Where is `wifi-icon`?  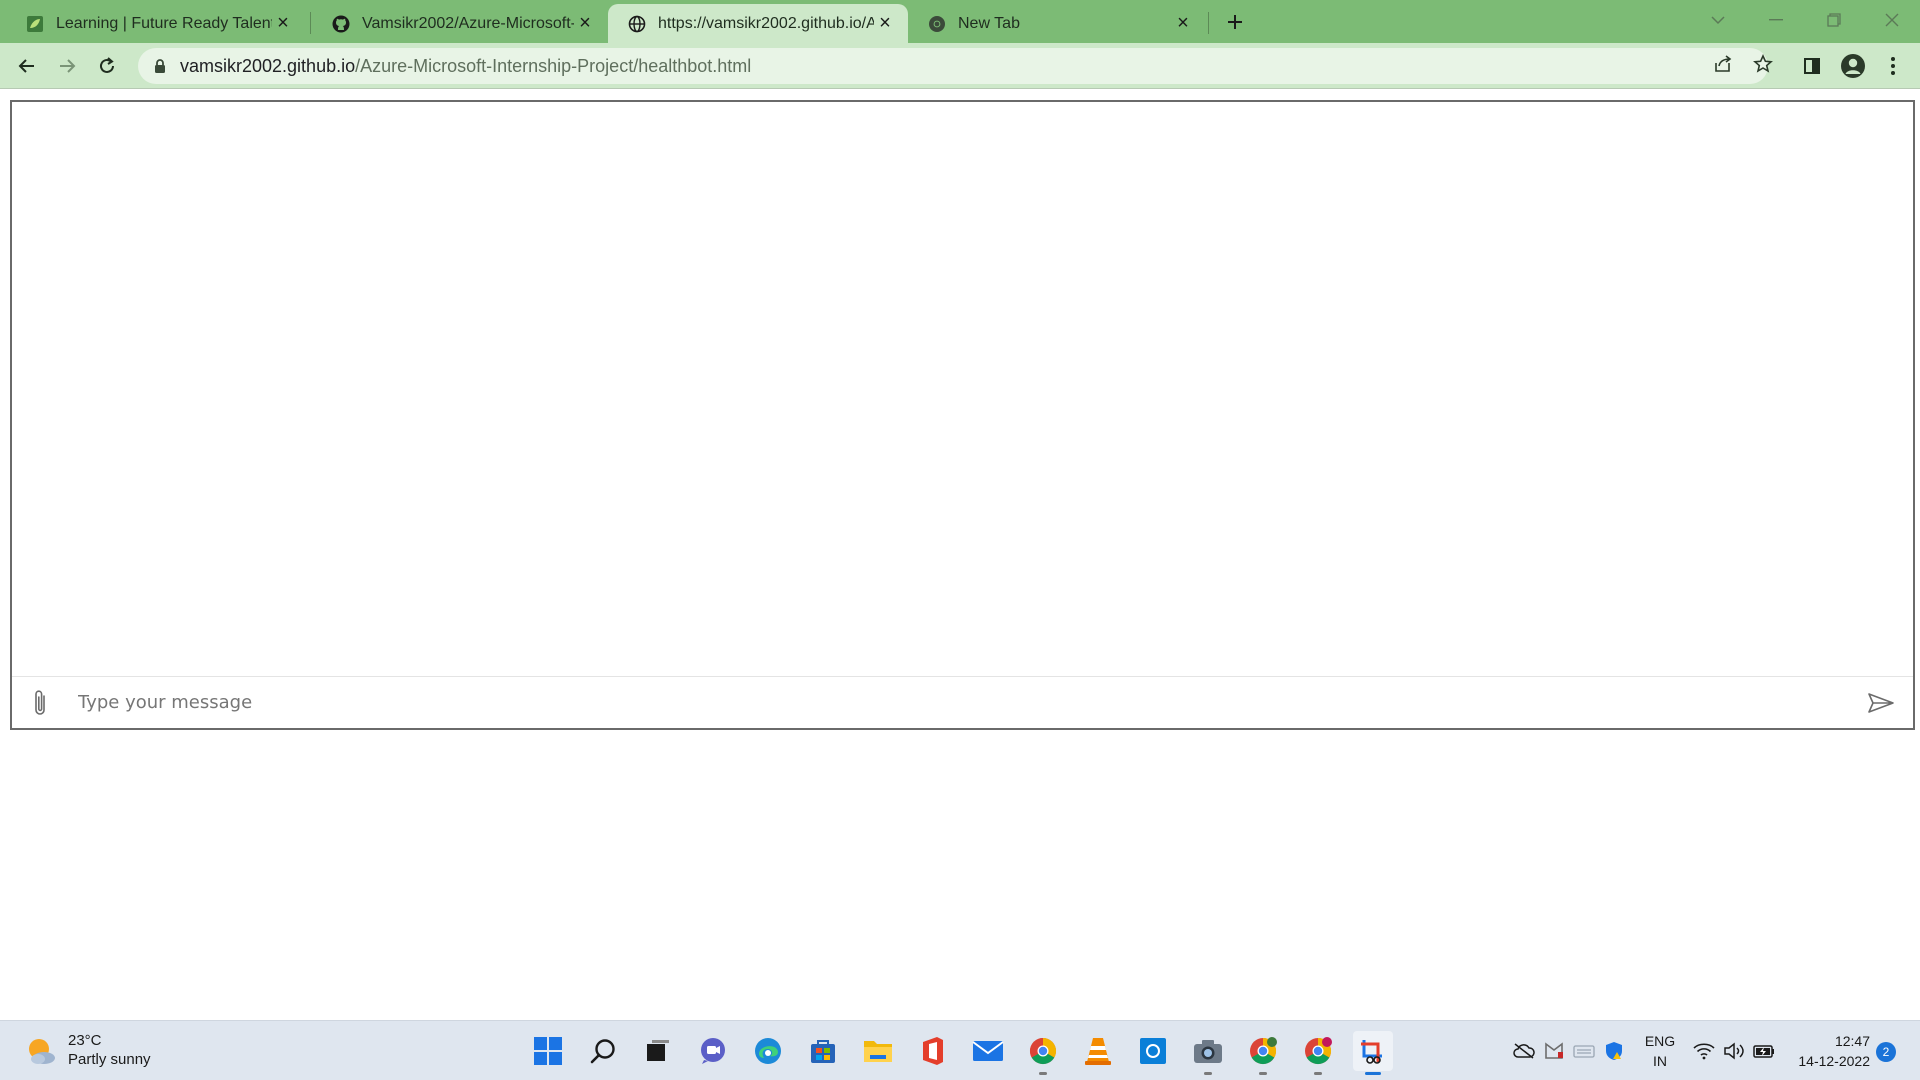
wifi-icon is located at coordinates (1704, 1051).